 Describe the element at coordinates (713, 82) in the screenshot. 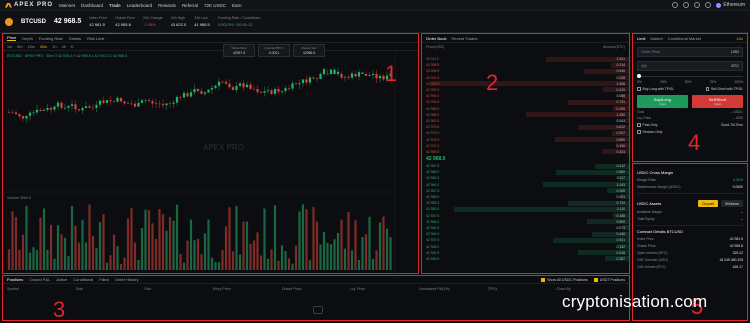

I see `pct-75: 75%` at that location.